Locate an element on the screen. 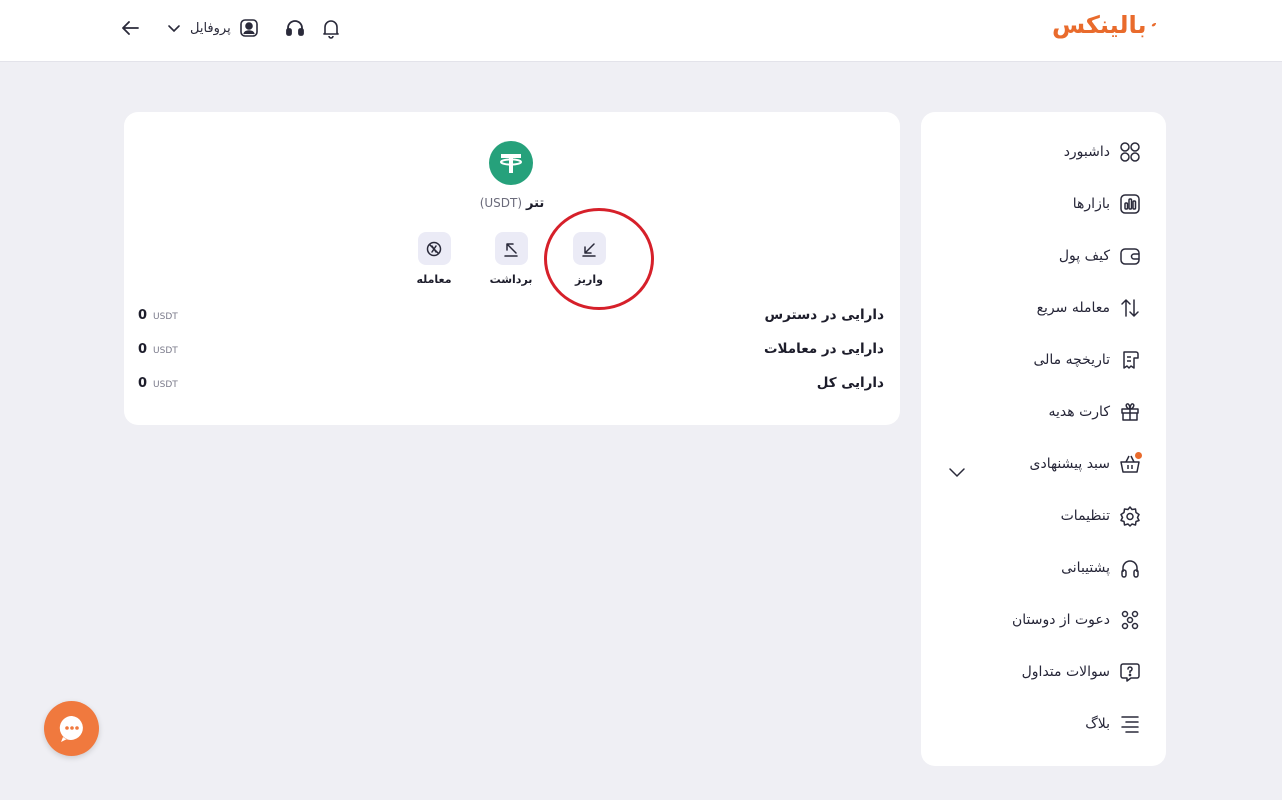 This screenshot has height=800, width=1282. sidebar-item-label: پشتیبانی is located at coordinates (1085, 568).